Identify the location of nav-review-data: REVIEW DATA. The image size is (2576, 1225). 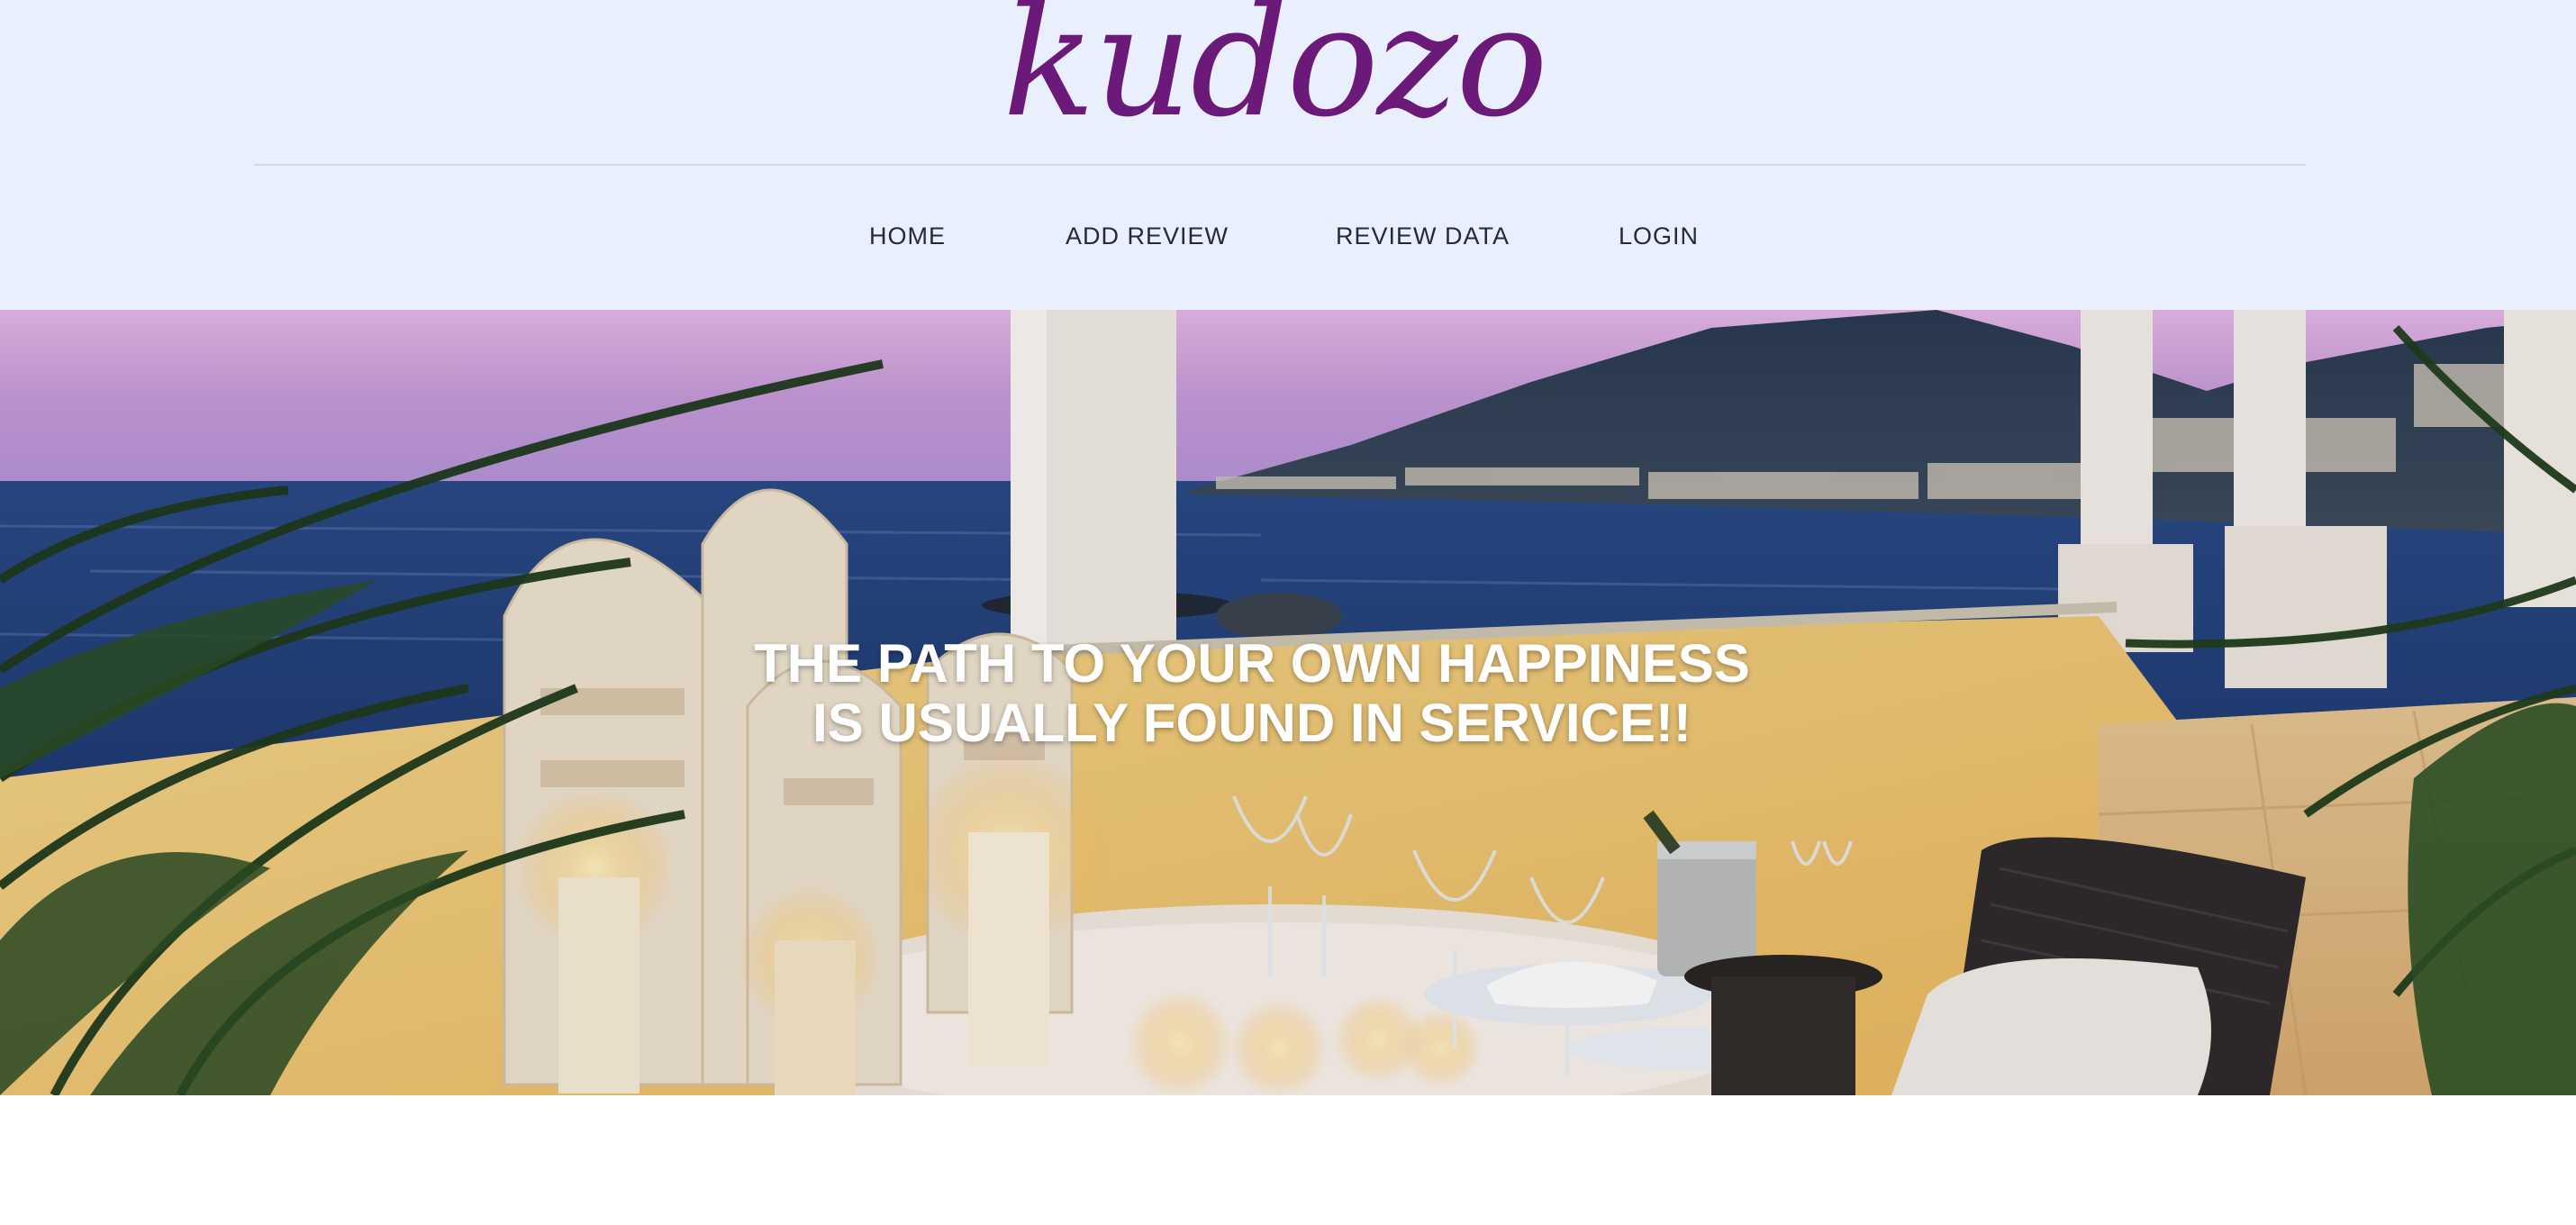
(1423, 236).